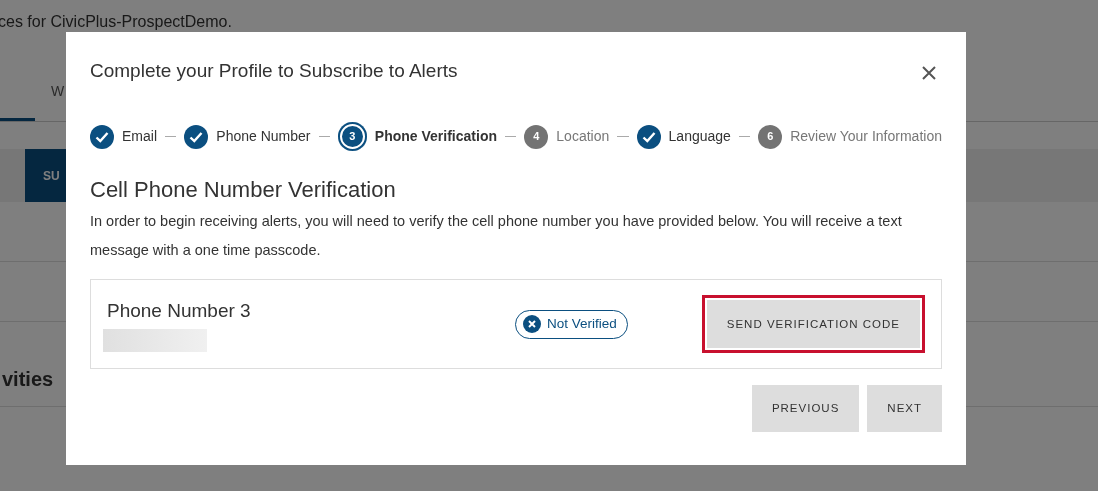  What do you see at coordinates (699, 136) in the screenshot?
I see `step-label: Language` at bounding box center [699, 136].